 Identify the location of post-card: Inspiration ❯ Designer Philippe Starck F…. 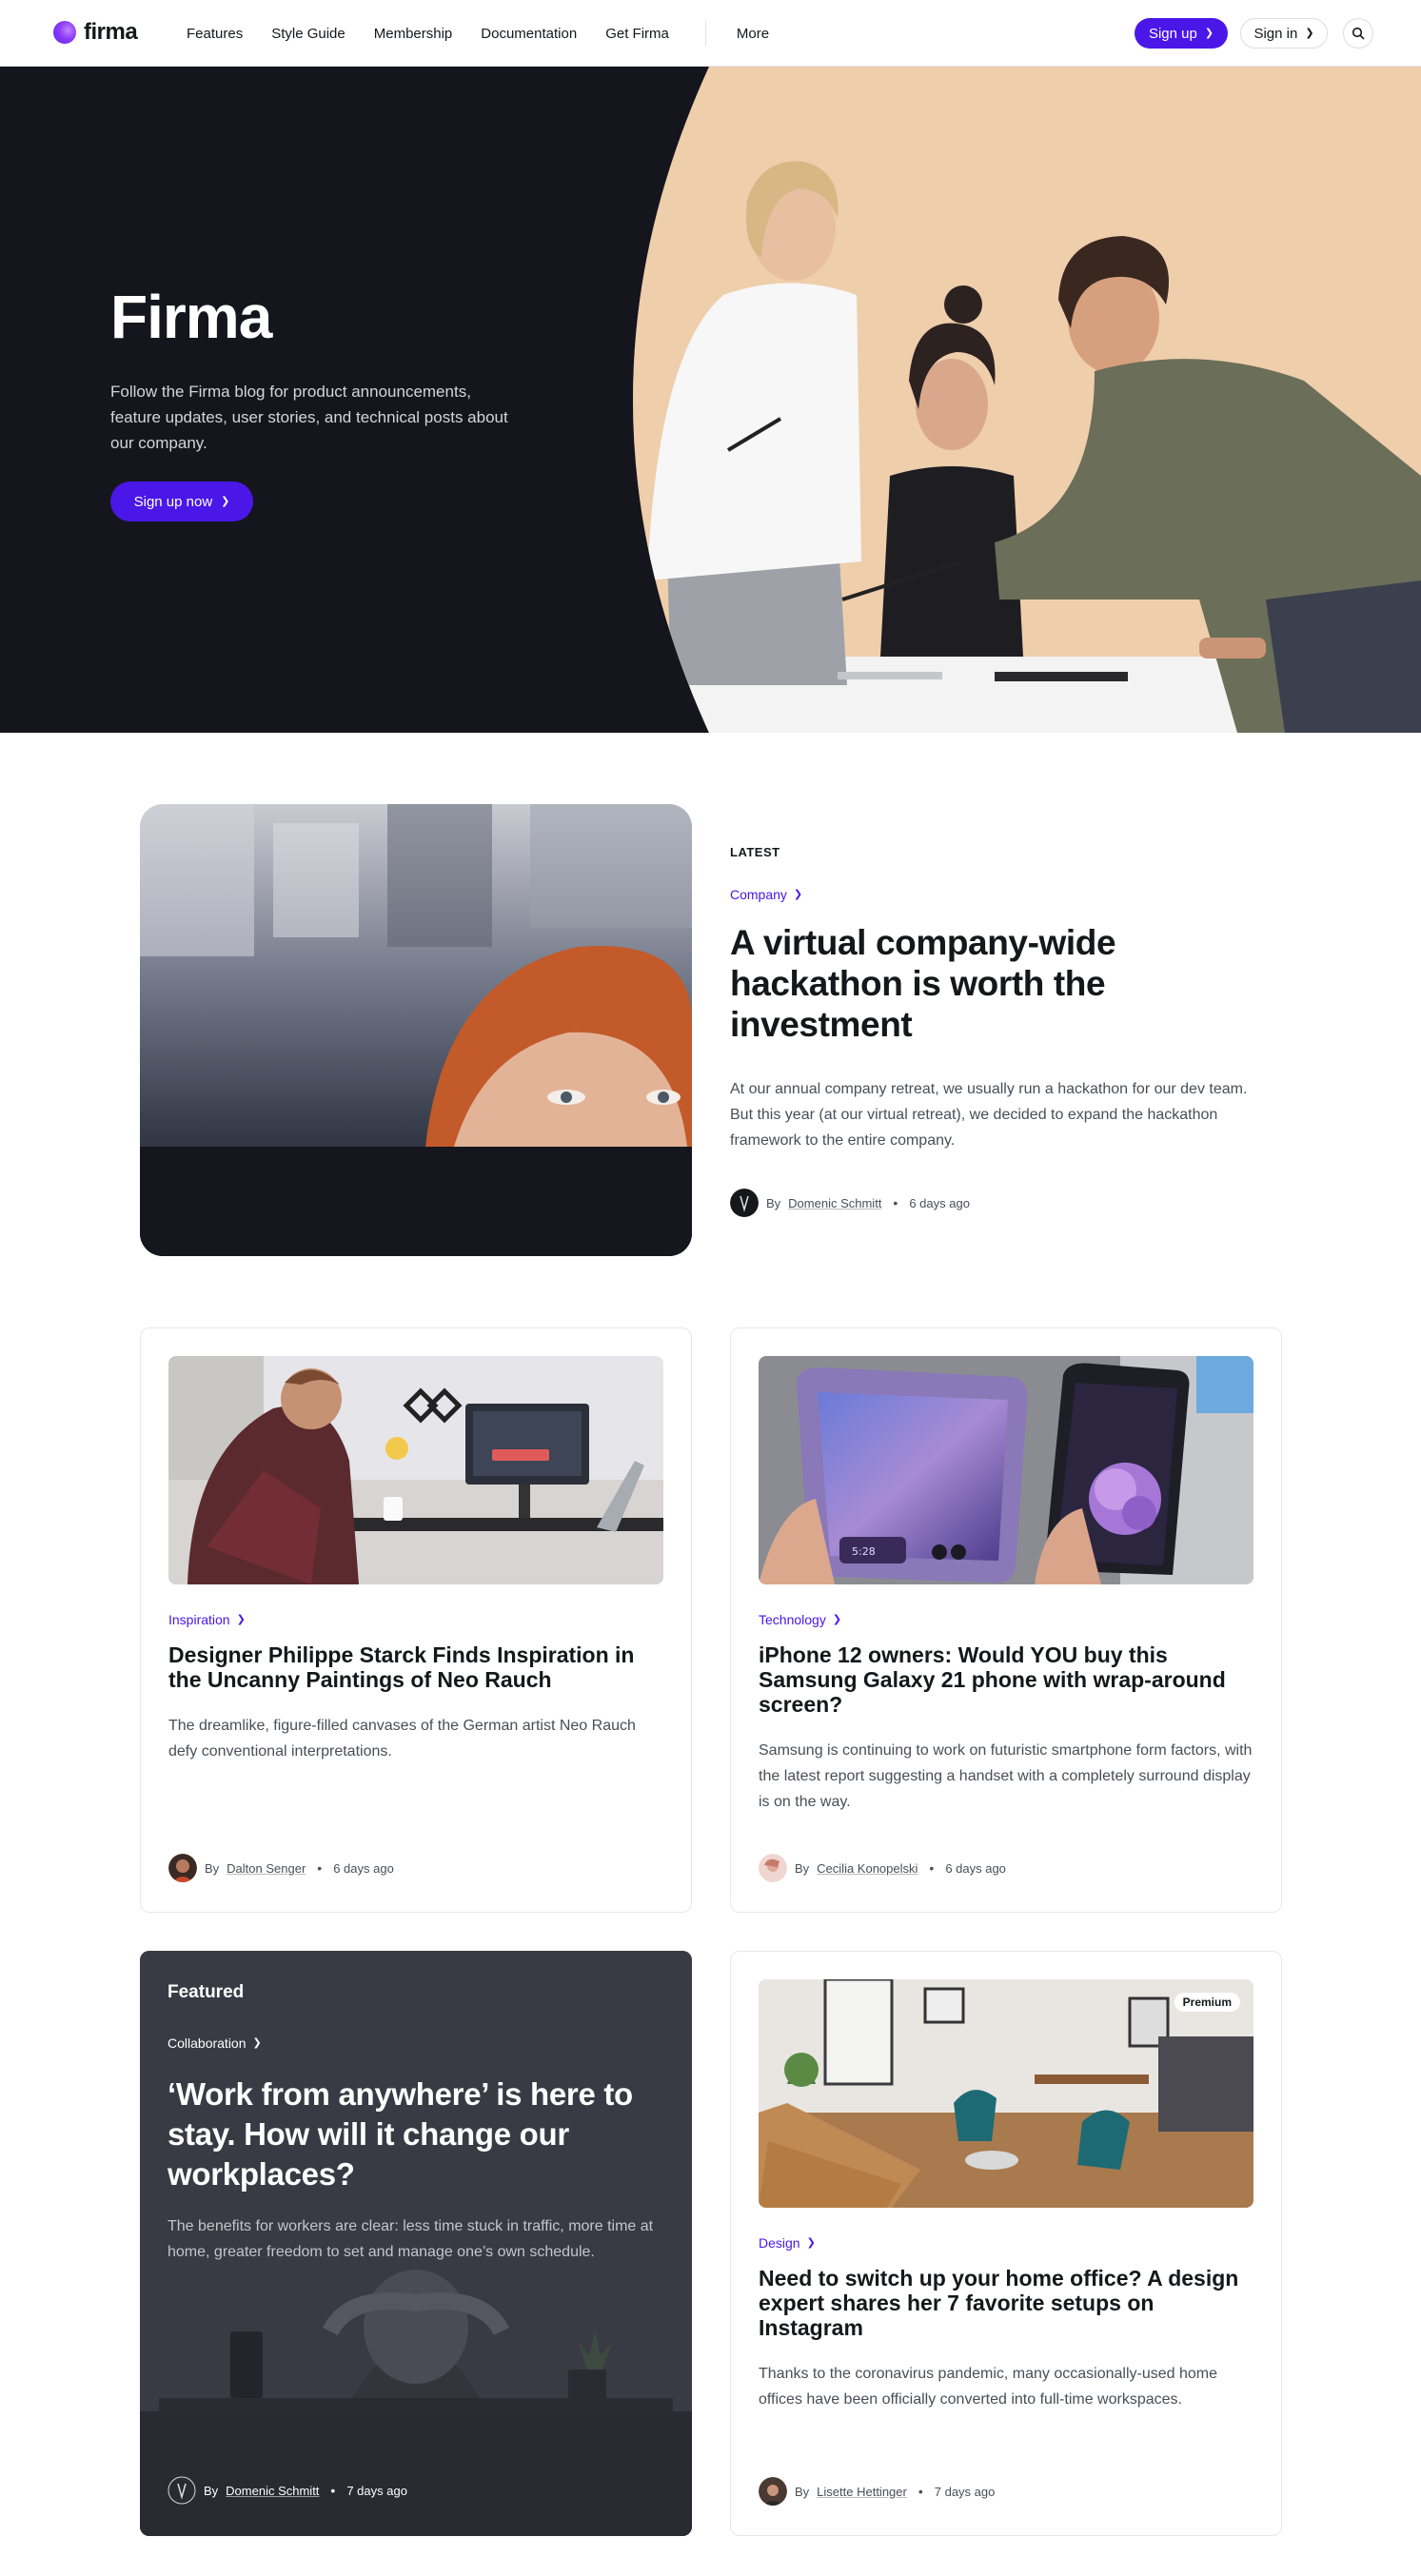
(416, 1620).